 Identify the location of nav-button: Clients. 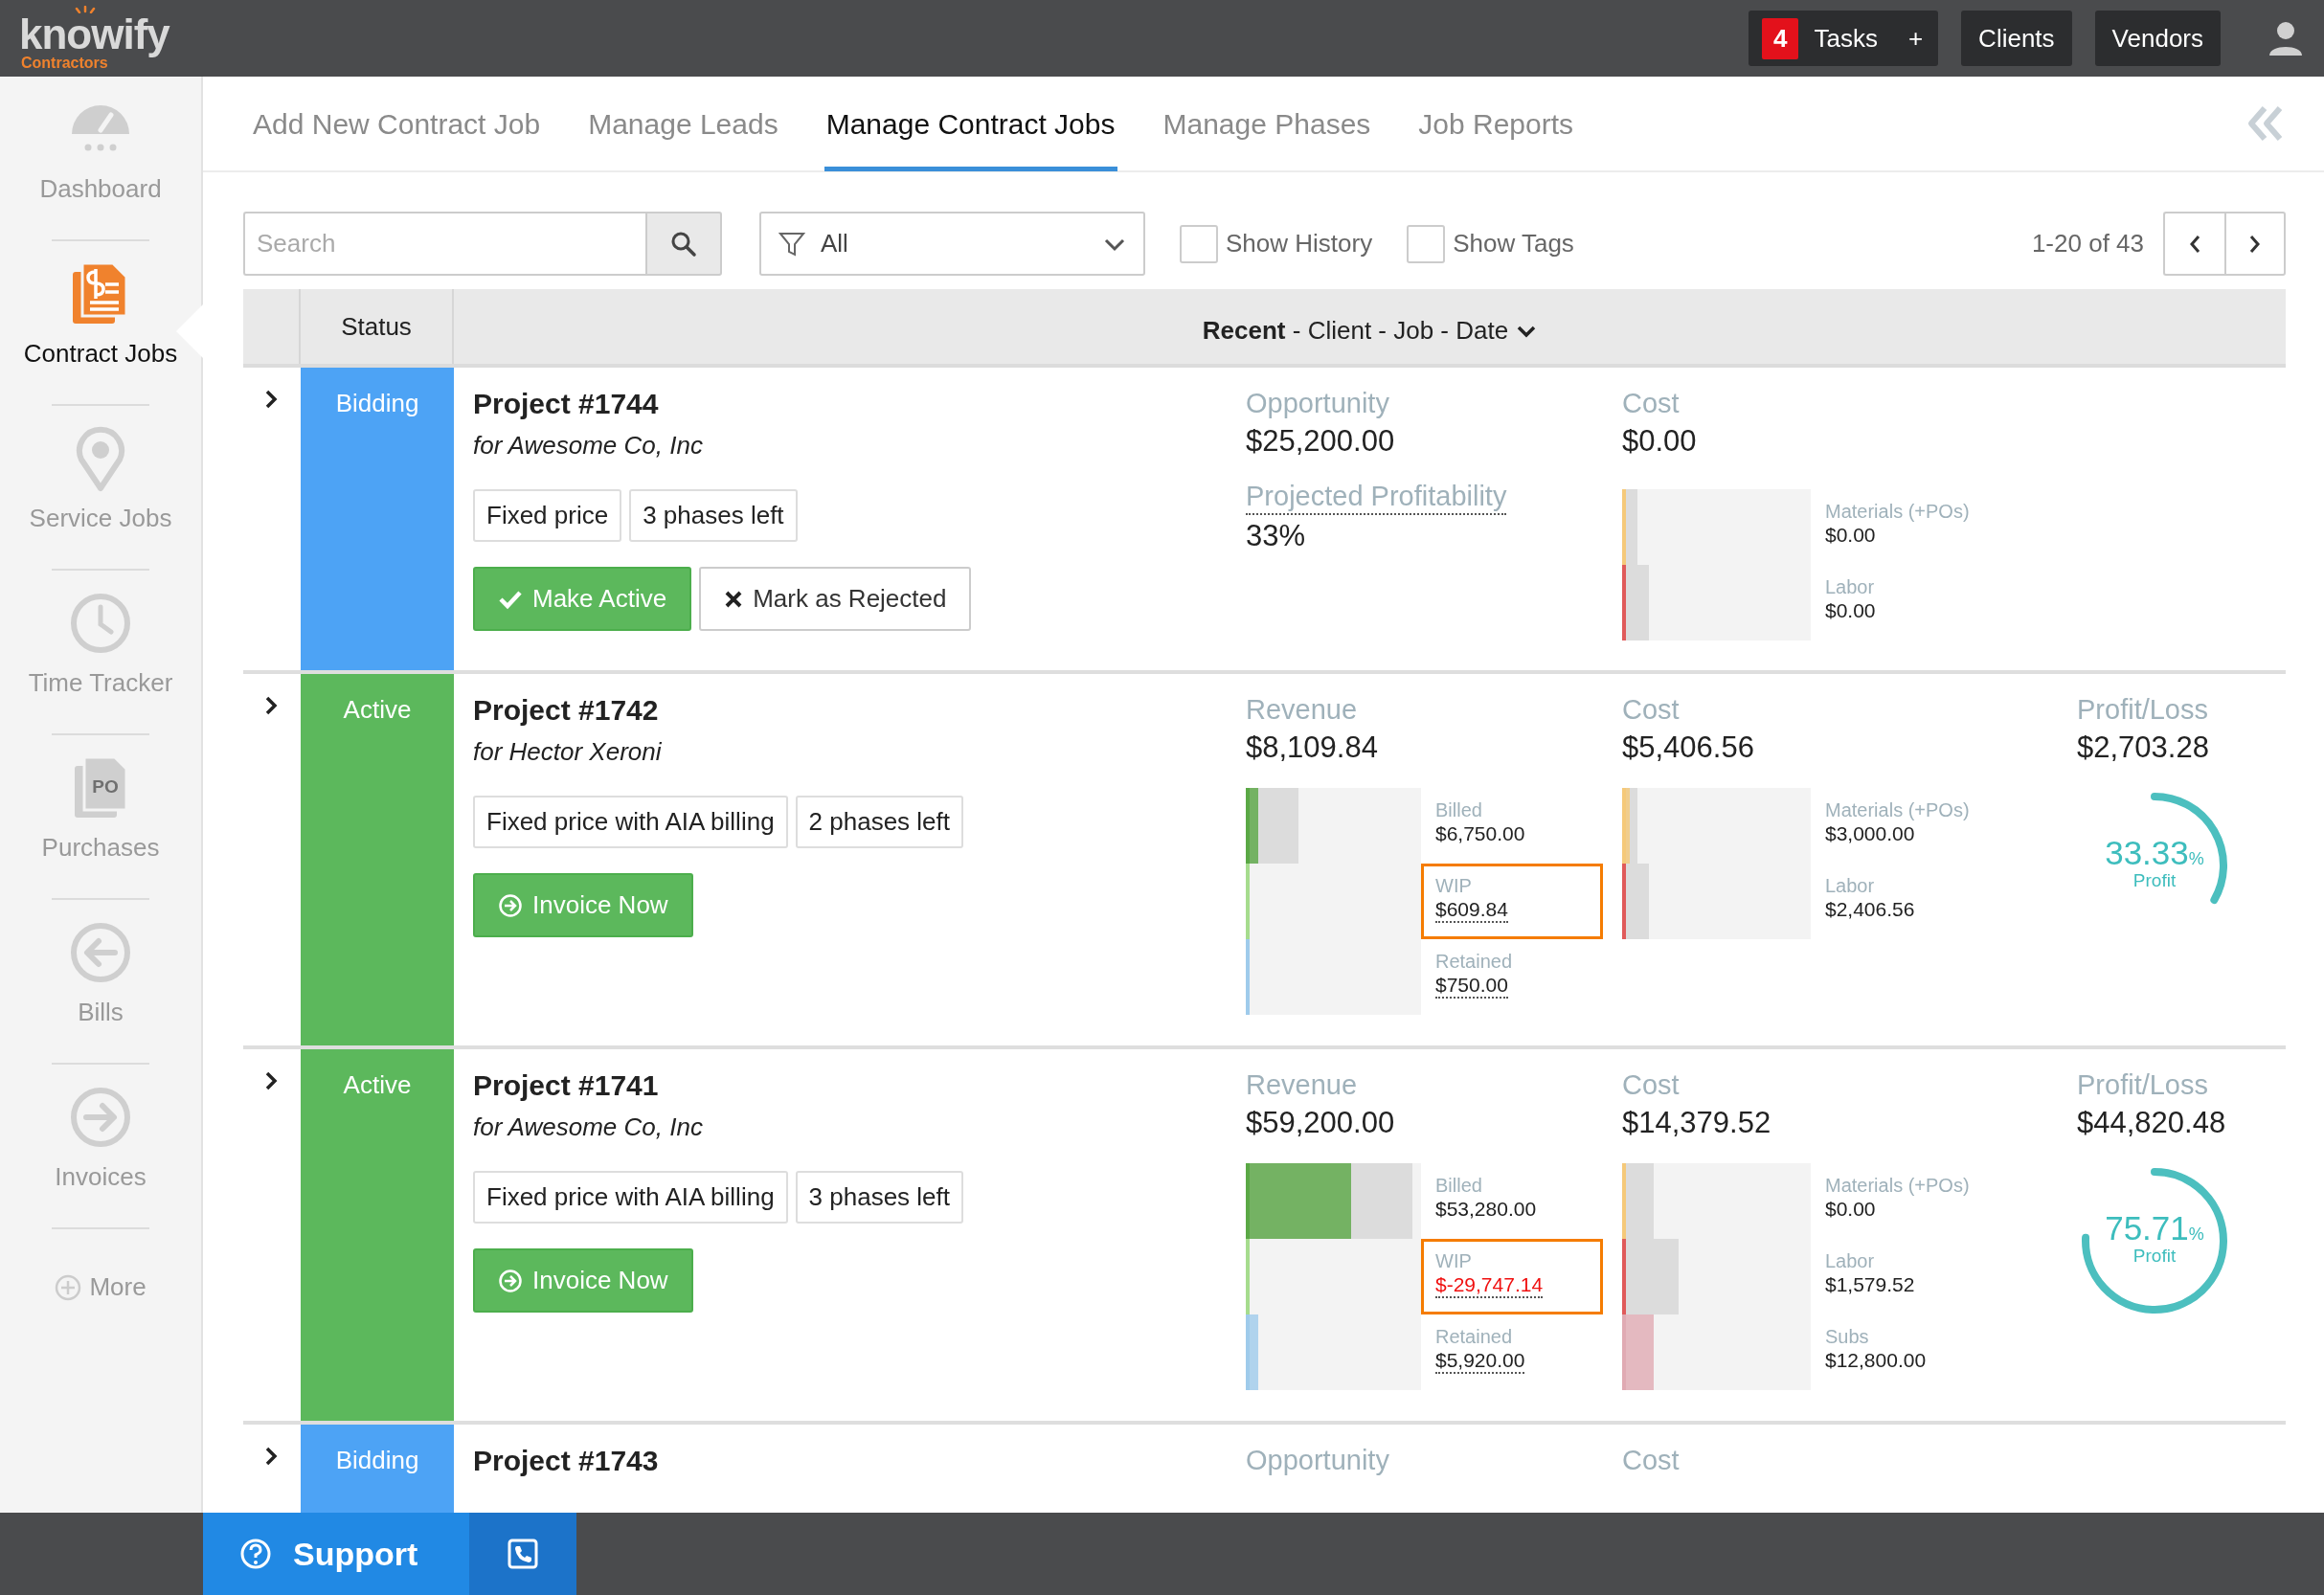
(2017, 38).